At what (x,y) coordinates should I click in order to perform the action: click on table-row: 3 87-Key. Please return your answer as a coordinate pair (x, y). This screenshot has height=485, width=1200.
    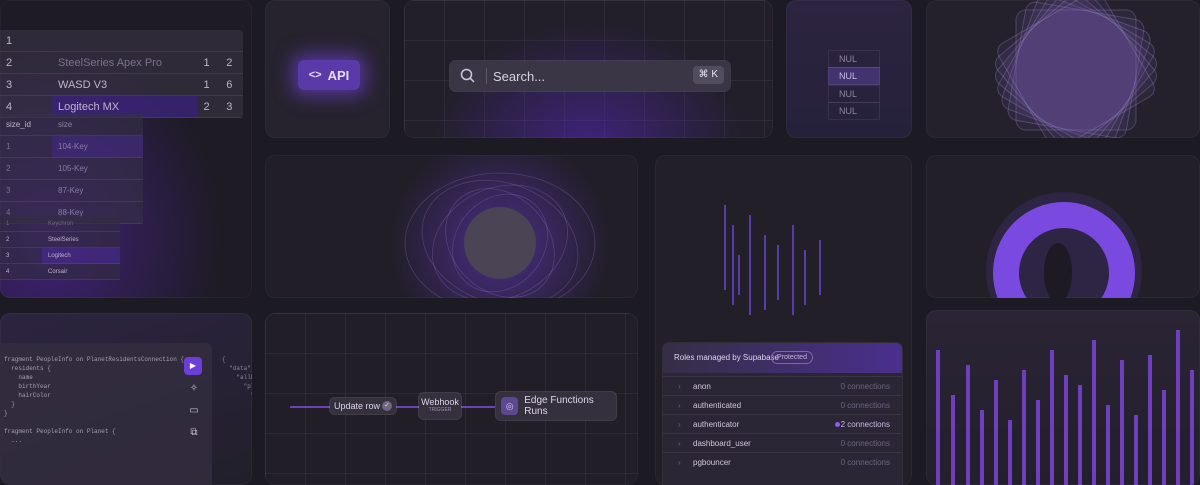
    Looking at the image, I should click on (71, 190).